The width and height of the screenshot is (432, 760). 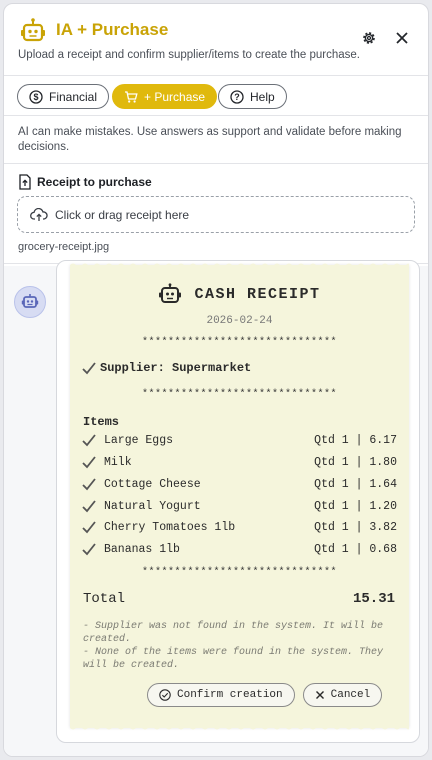 I want to click on items-heading: Items, so click(x=101, y=422).